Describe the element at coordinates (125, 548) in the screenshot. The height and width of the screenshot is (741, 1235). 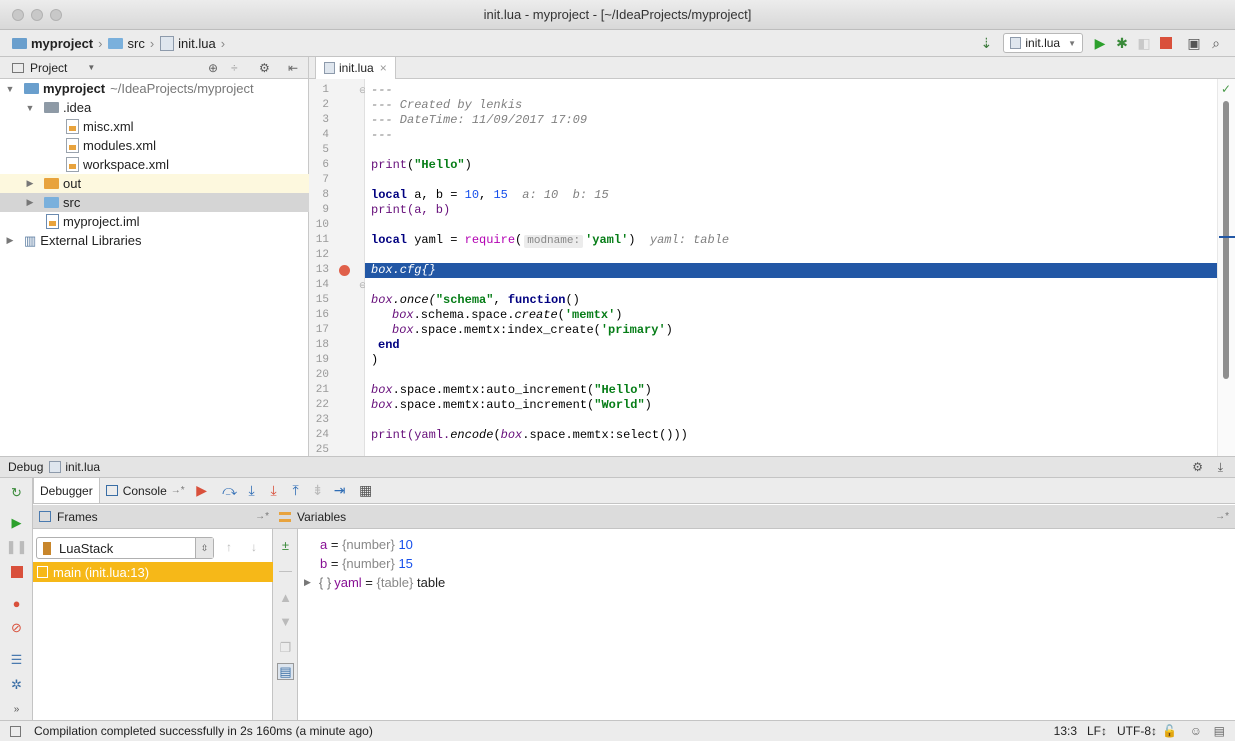
I see `thread-select: LuaStack ⇳` at that location.